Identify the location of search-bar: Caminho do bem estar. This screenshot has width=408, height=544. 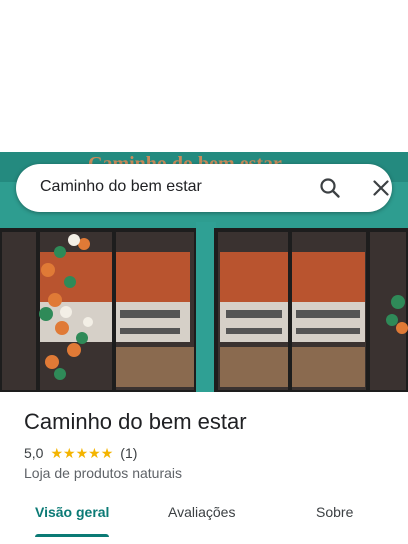
(204, 188).